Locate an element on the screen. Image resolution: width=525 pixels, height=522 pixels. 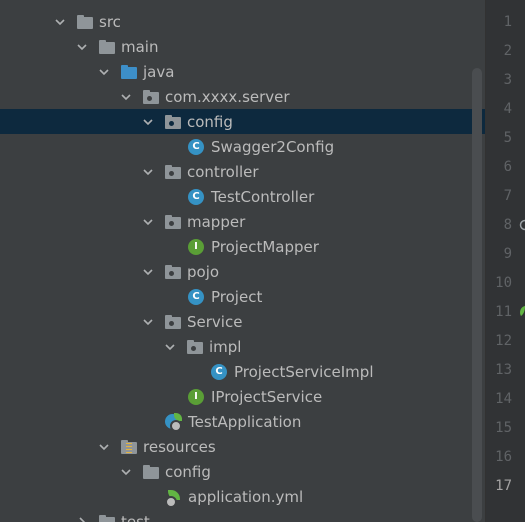
tree-item-label: src is located at coordinates (110, 21).